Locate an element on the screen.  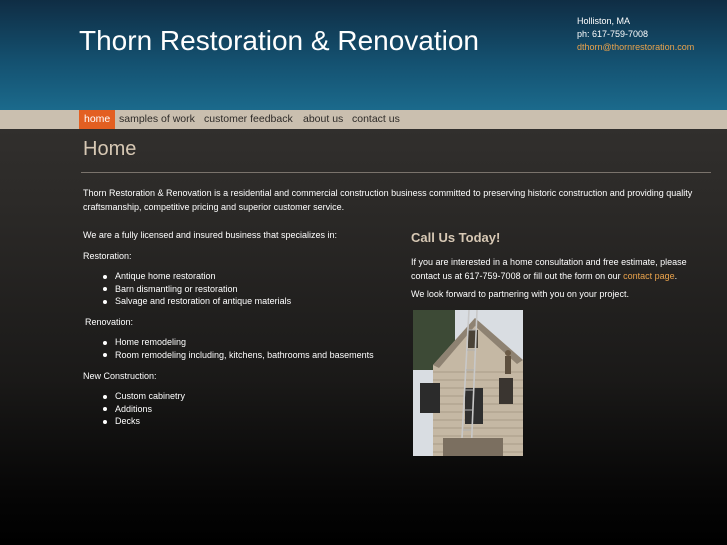
list-item: Barn dismantling or restoration is located at coordinates (197, 289).